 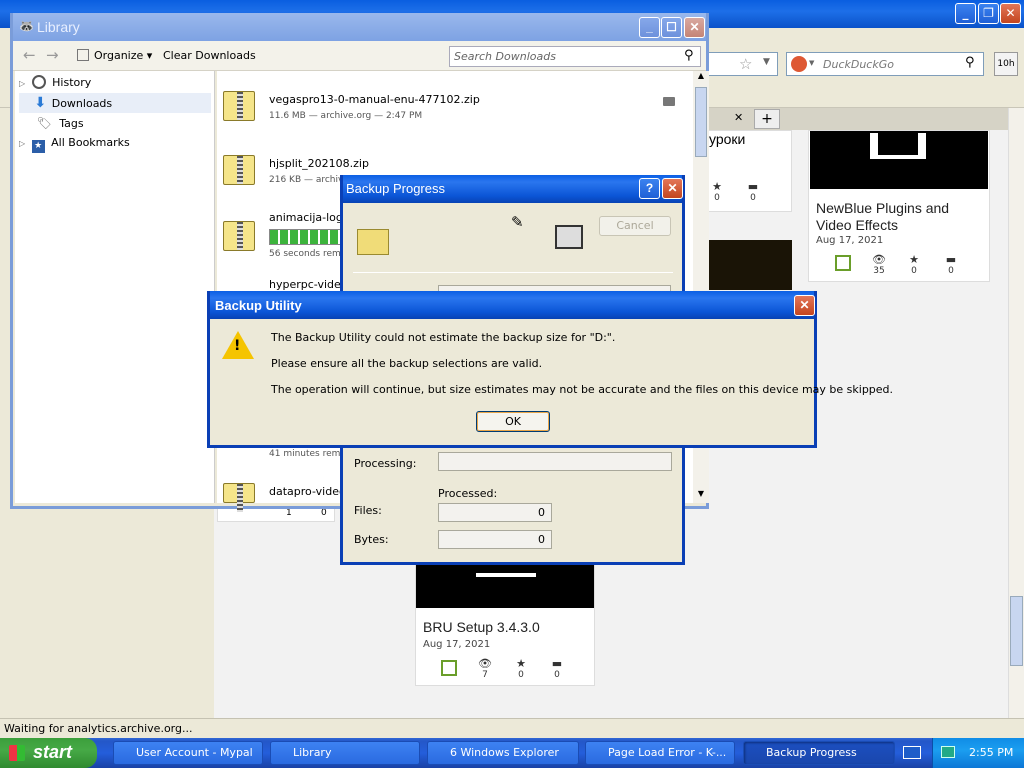 I want to click on scroll-up-icon: ▲, so click(x=701, y=78).